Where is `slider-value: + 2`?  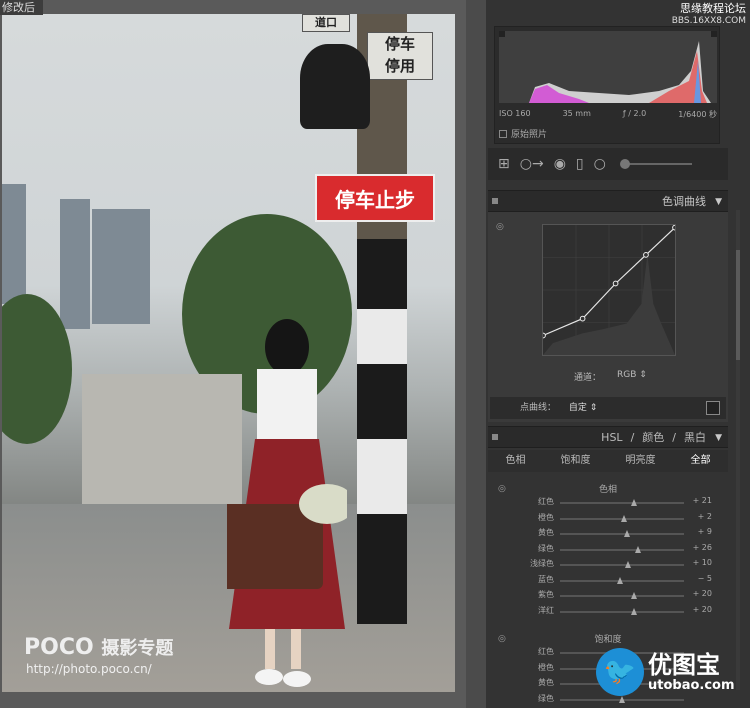
slider-value: + 2 is located at coordinates (697, 516).